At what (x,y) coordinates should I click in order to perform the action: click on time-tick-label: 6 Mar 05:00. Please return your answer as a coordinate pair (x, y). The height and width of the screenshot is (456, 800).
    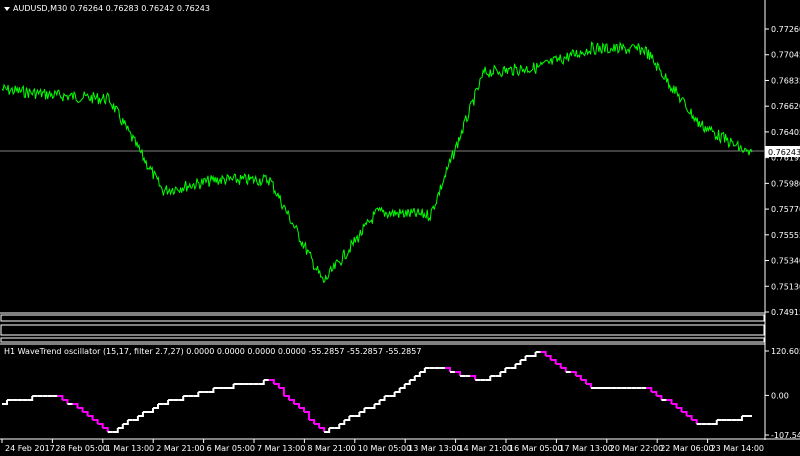
    Looking at the image, I should click on (231, 448).